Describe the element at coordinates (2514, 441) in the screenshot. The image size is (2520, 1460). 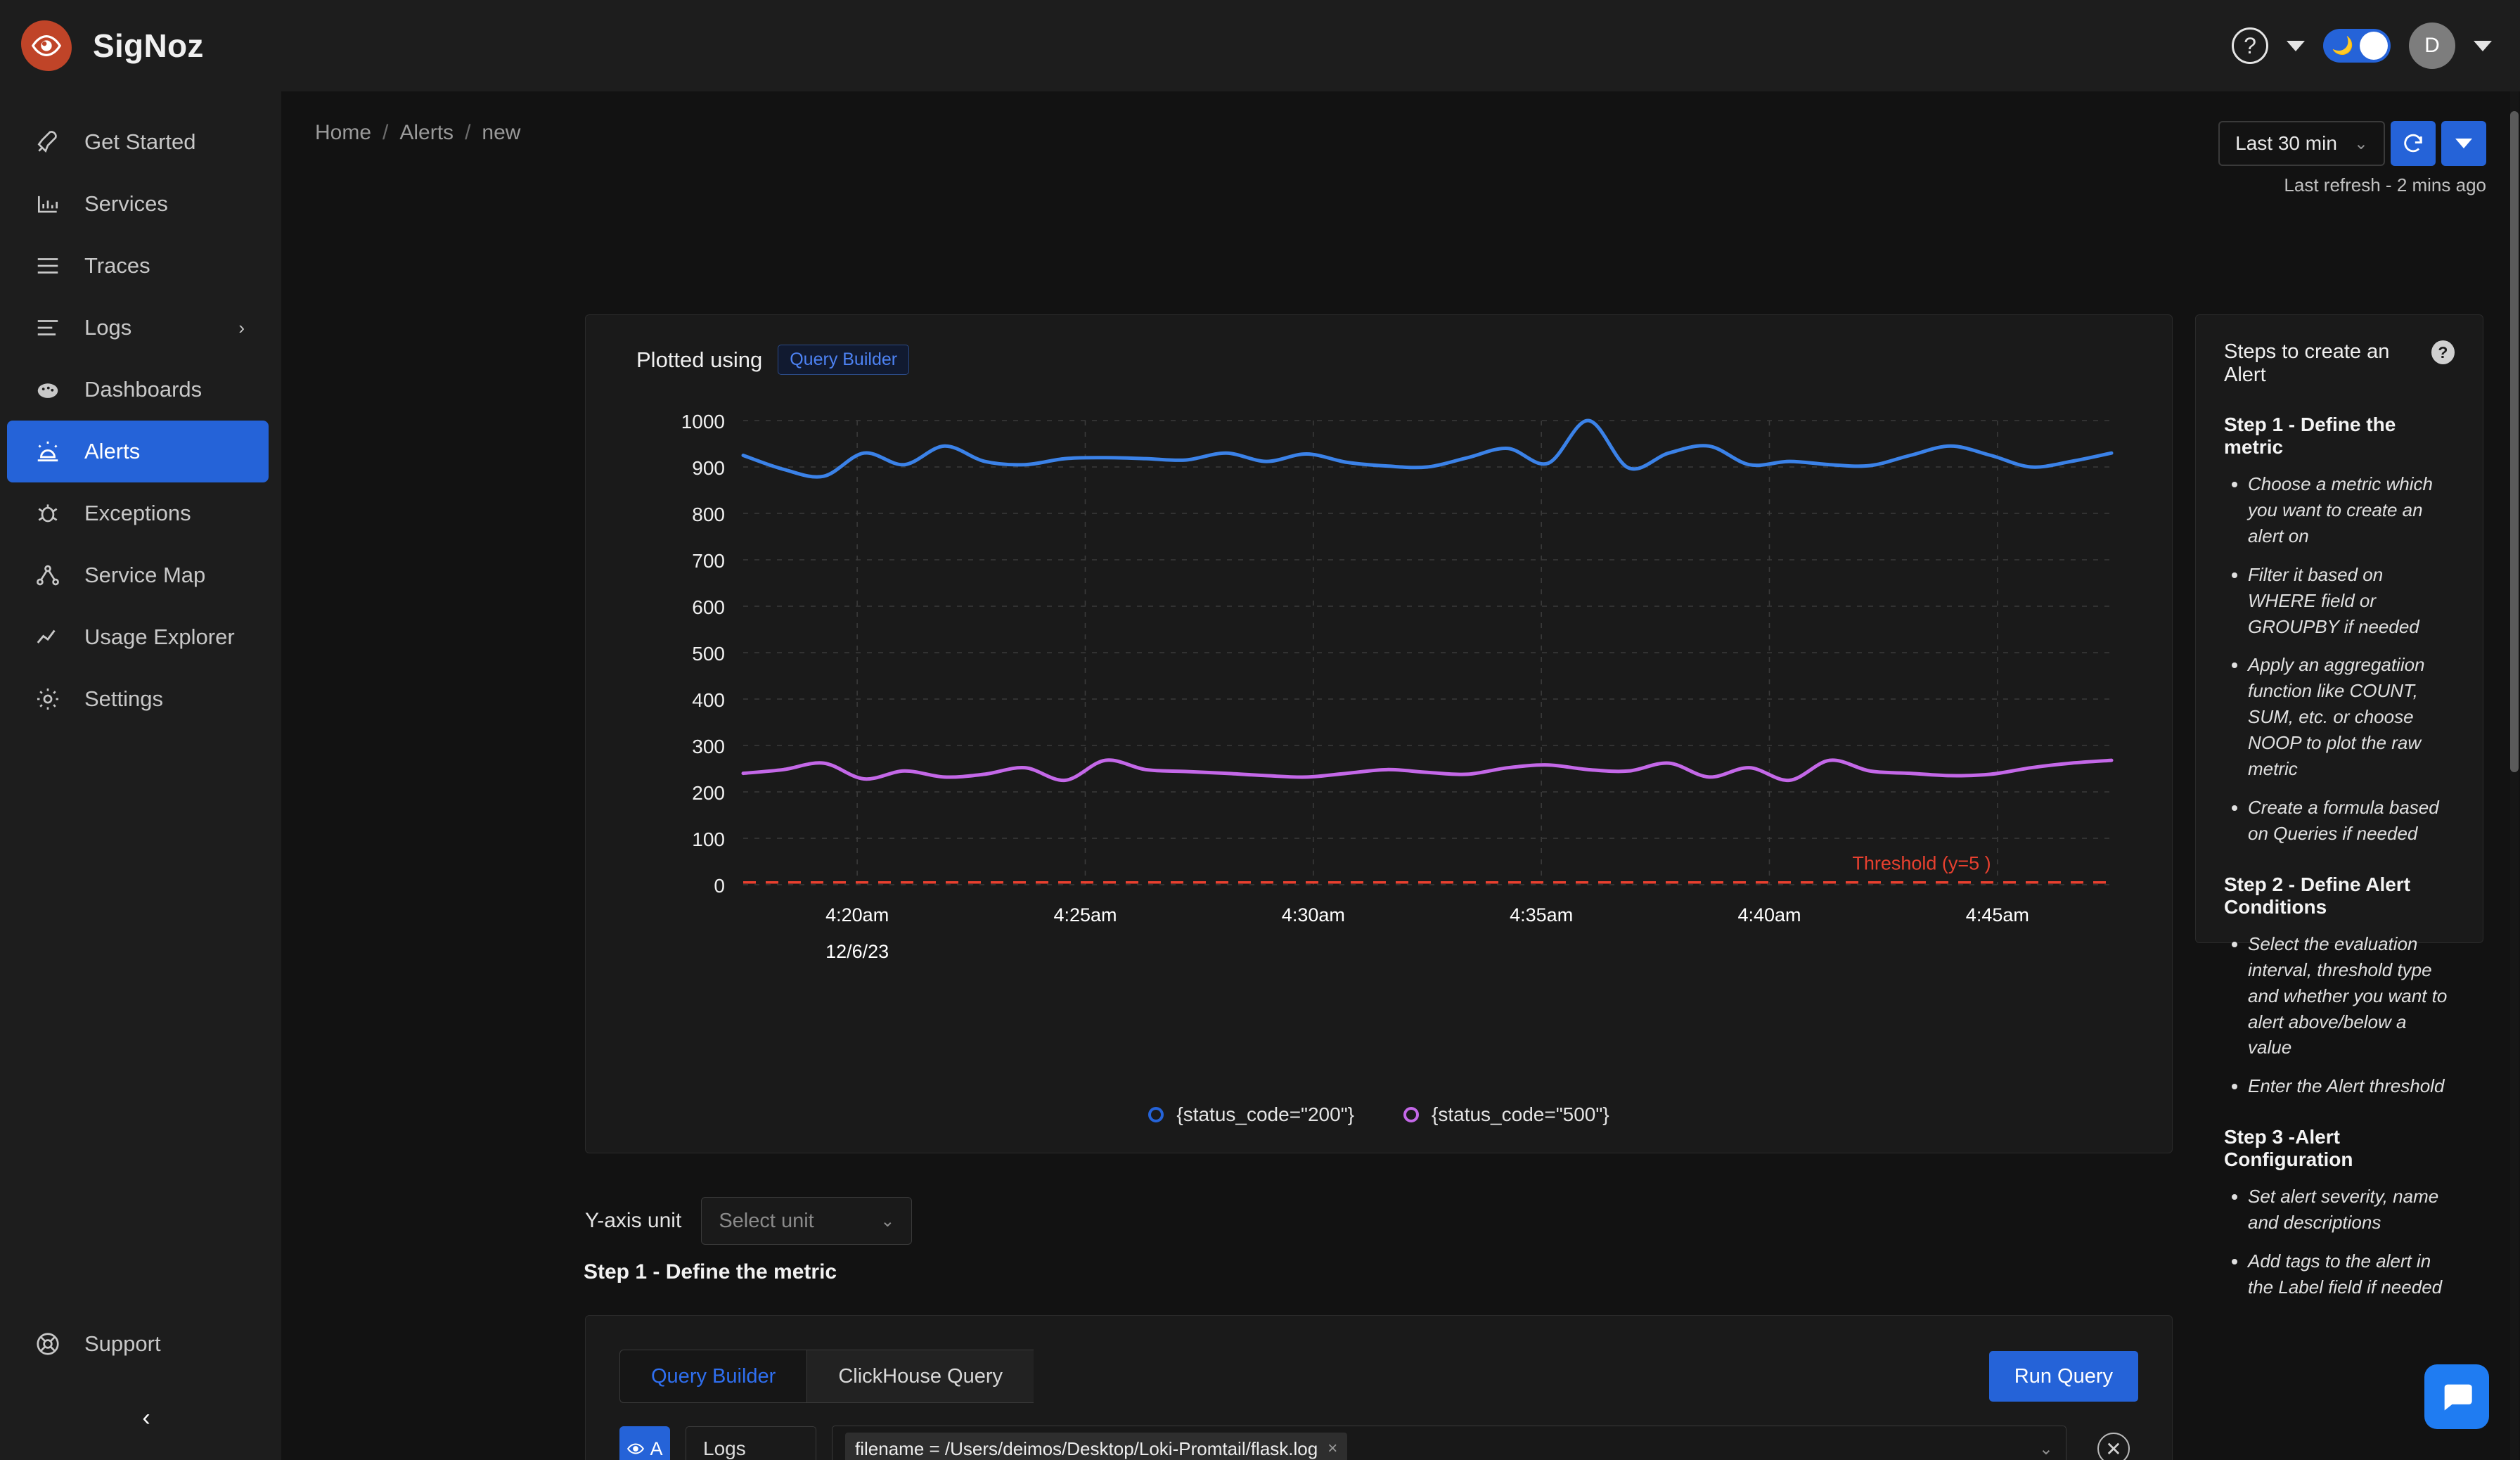
I see `scrollbar-thumb` at that location.